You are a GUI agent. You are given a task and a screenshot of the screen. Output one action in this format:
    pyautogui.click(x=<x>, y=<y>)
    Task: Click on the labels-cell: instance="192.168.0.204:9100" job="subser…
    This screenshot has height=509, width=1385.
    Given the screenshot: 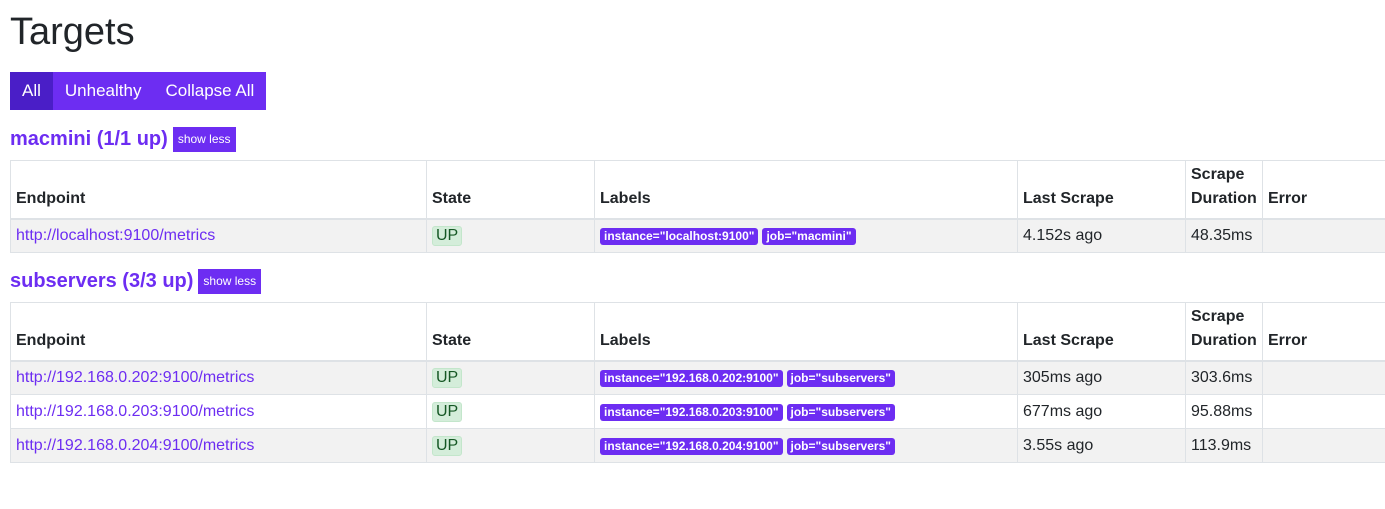 What is the action you would take?
    pyautogui.click(x=806, y=445)
    